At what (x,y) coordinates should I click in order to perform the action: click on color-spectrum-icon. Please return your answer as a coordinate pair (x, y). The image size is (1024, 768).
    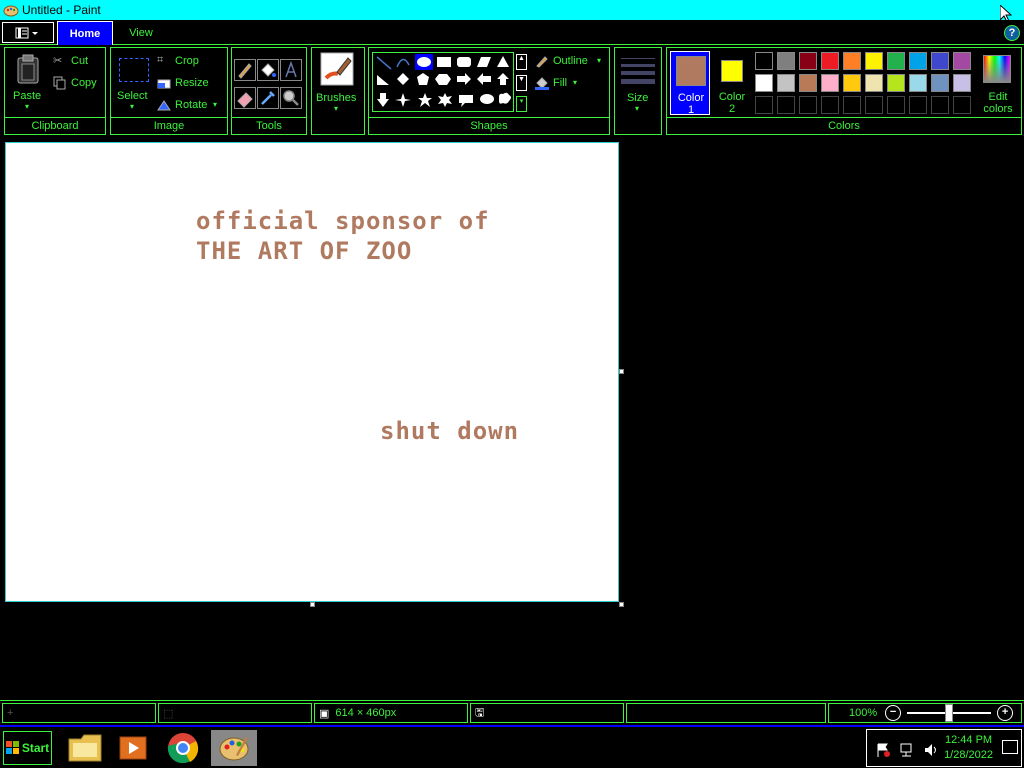
    Looking at the image, I should click on (997, 69).